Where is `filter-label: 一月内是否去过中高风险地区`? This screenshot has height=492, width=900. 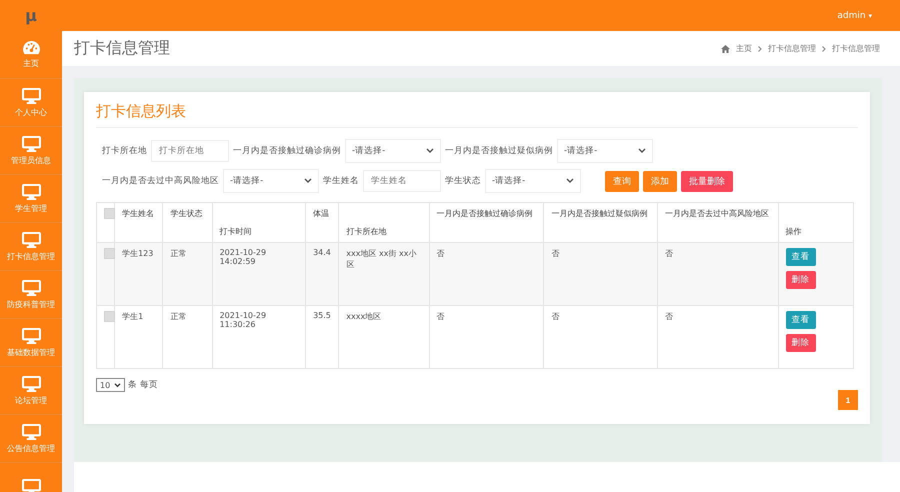
filter-label: 一月内是否去过中高风险地区 is located at coordinates (160, 181).